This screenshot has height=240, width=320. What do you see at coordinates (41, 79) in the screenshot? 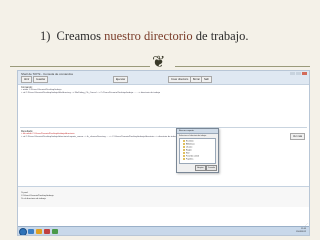
I see `toolbar-button-save: Guardar` at bounding box center [41, 79].